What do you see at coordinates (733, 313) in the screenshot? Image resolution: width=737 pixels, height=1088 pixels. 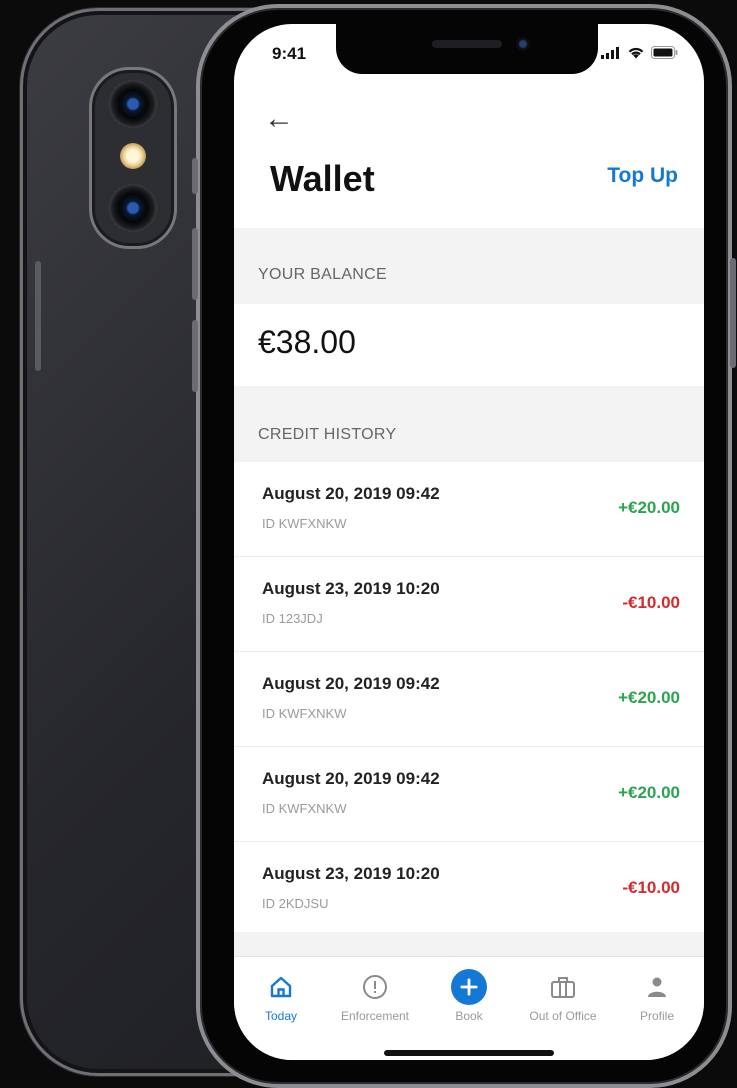 I see `power-button` at bounding box center [733, 313].